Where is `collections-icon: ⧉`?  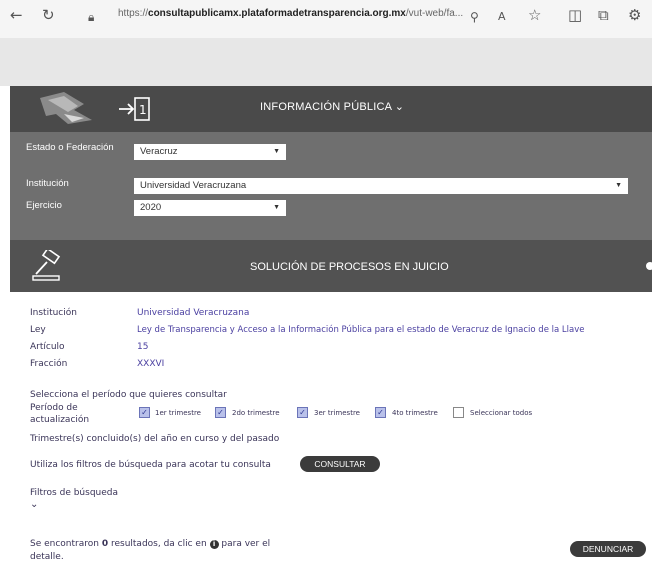
collections-icon: ⧉ is located at coordinates (603, 15).